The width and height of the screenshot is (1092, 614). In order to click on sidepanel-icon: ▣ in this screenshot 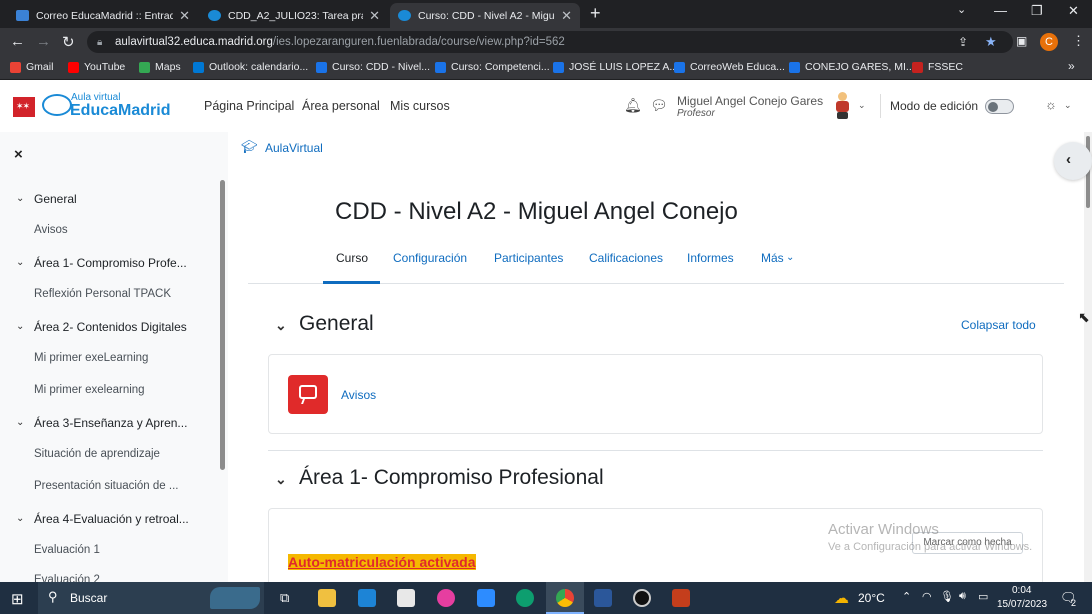, I will do `click(1021, 41)`.